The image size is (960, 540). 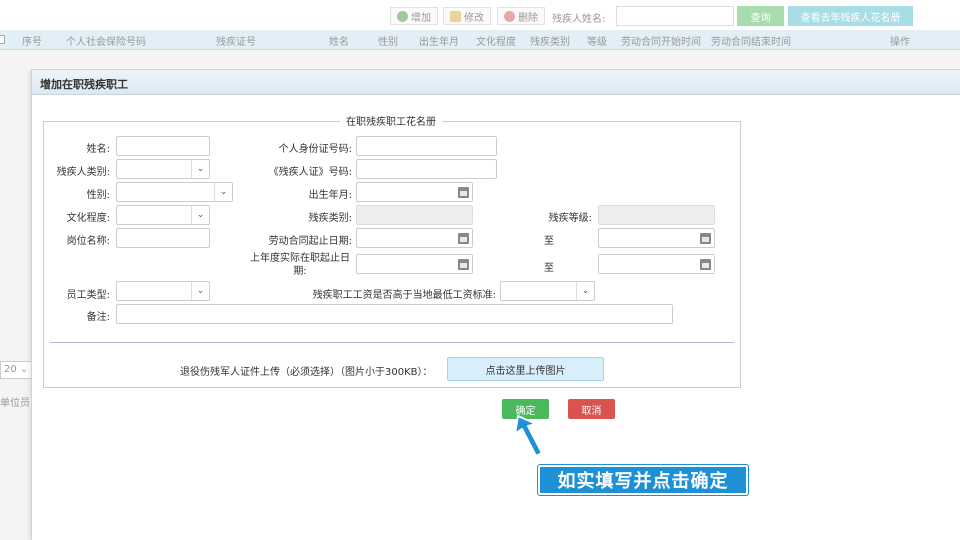 What do you see at coordinates (496, 82) in the screenshot?
I see `dialog-title: 增加在职残疾职工` at bounding box center [496, 82].